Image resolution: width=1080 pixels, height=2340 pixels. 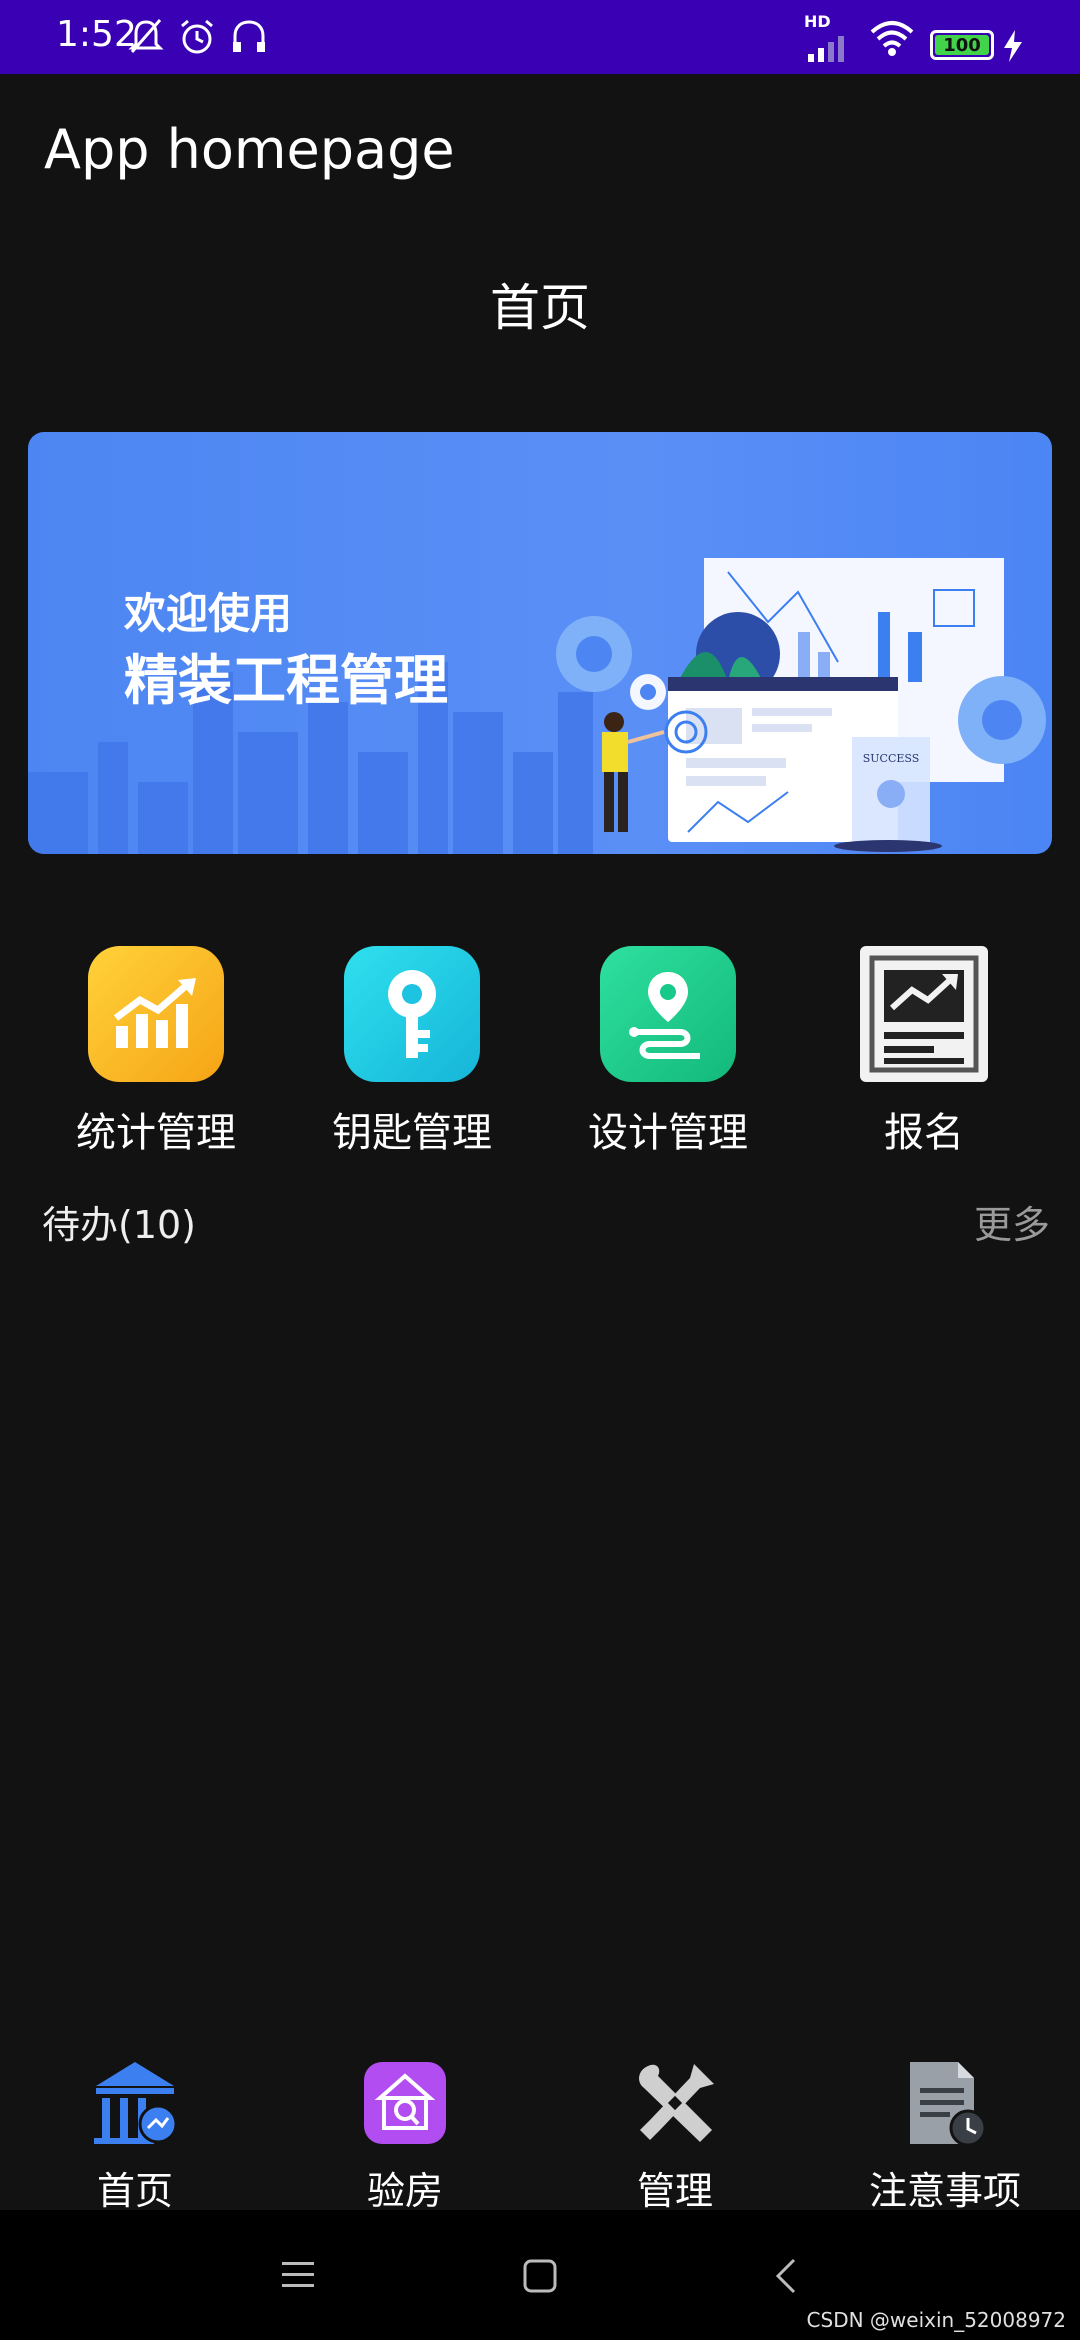 I want to click on bell-off-icon, so click(x=146, y=36).